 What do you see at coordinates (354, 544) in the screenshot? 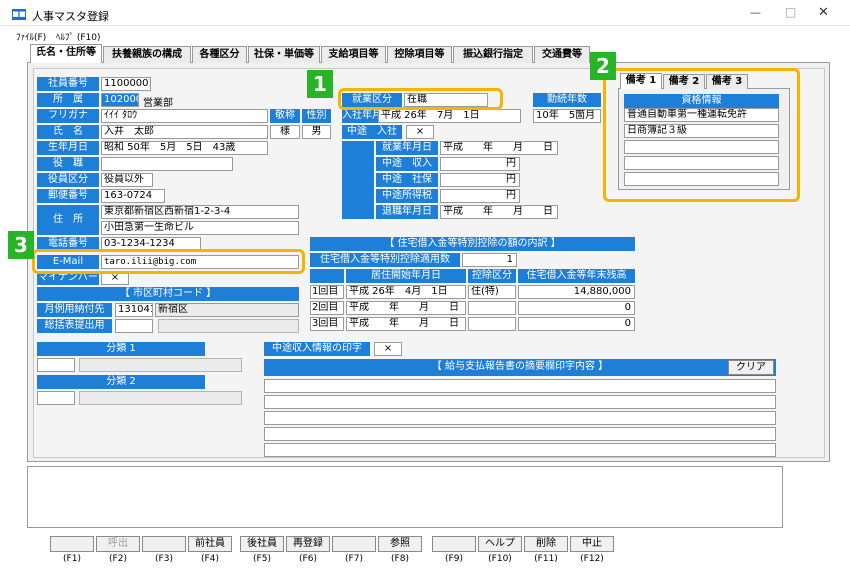
I see `f7-button` at bounding box center [354, 544].